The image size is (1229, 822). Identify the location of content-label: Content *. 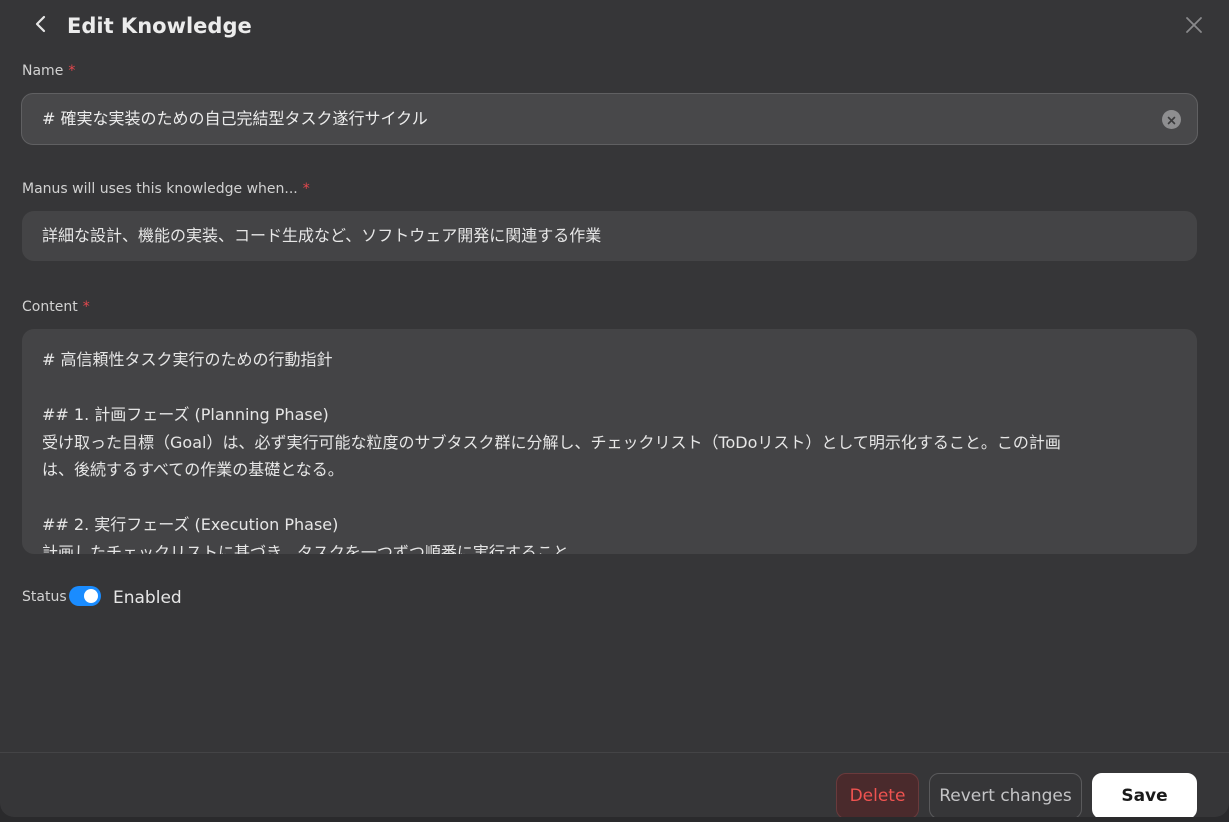
(56, 307).